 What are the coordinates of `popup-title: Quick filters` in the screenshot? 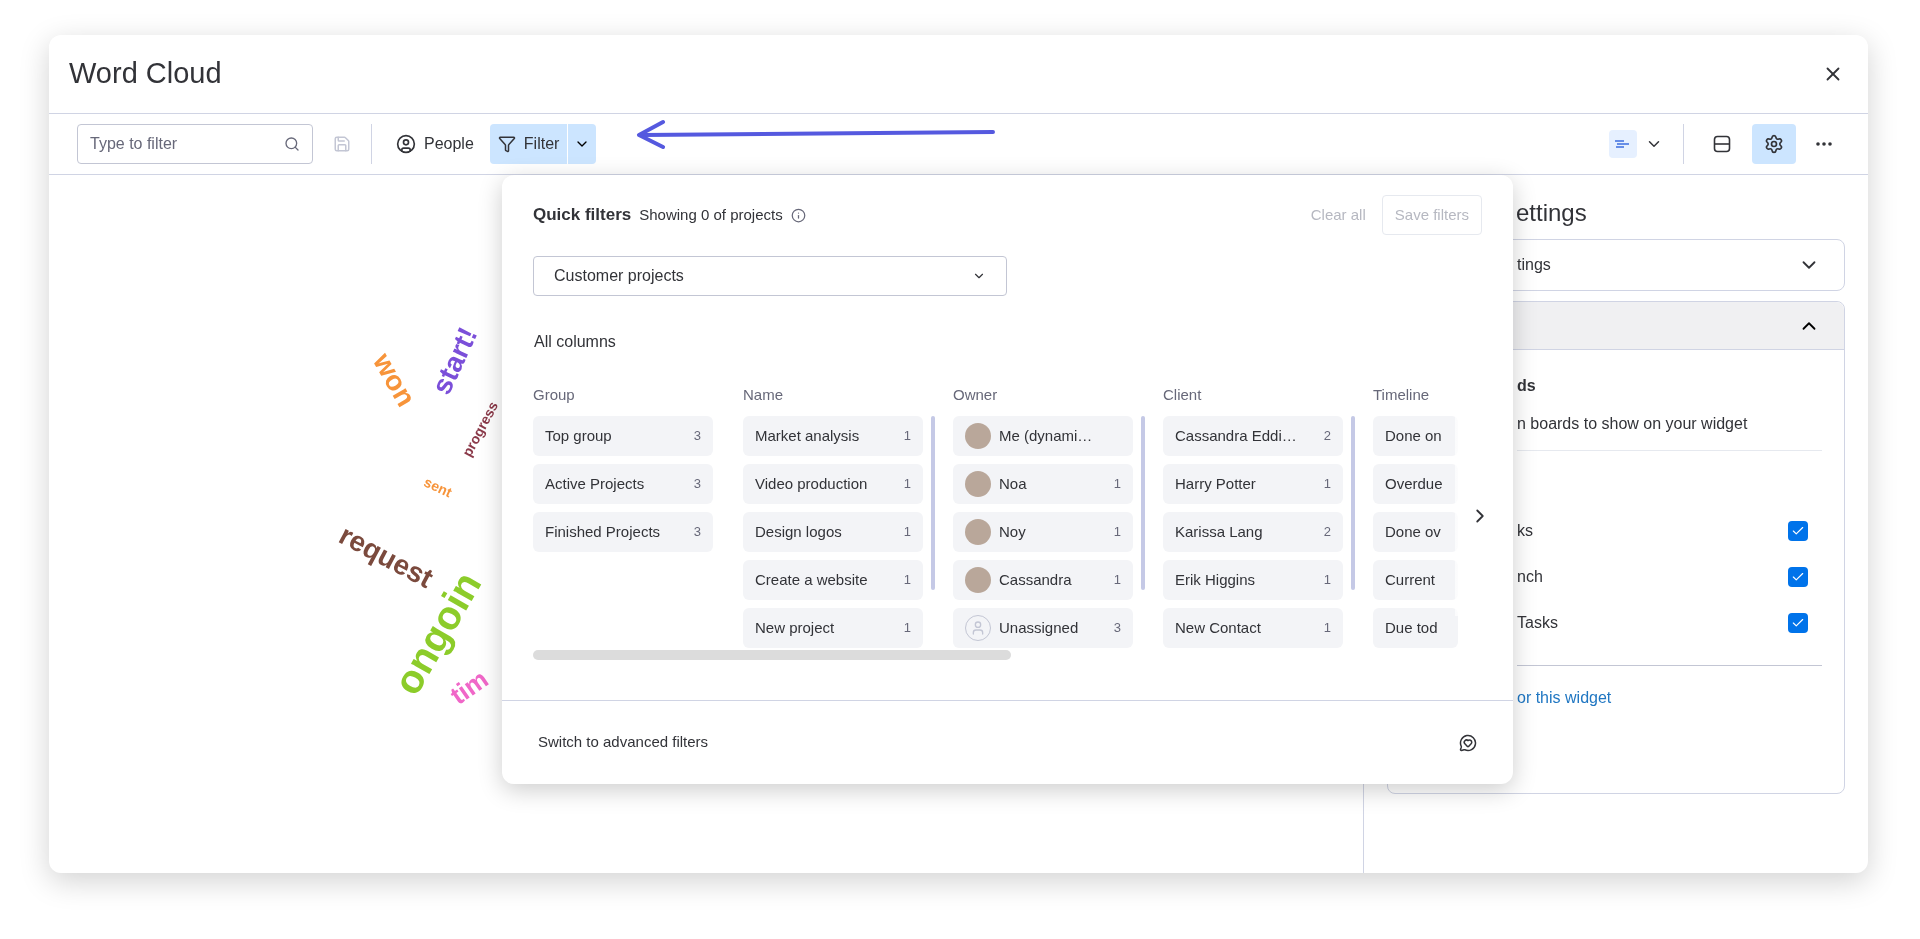 It's located at (582, 215).